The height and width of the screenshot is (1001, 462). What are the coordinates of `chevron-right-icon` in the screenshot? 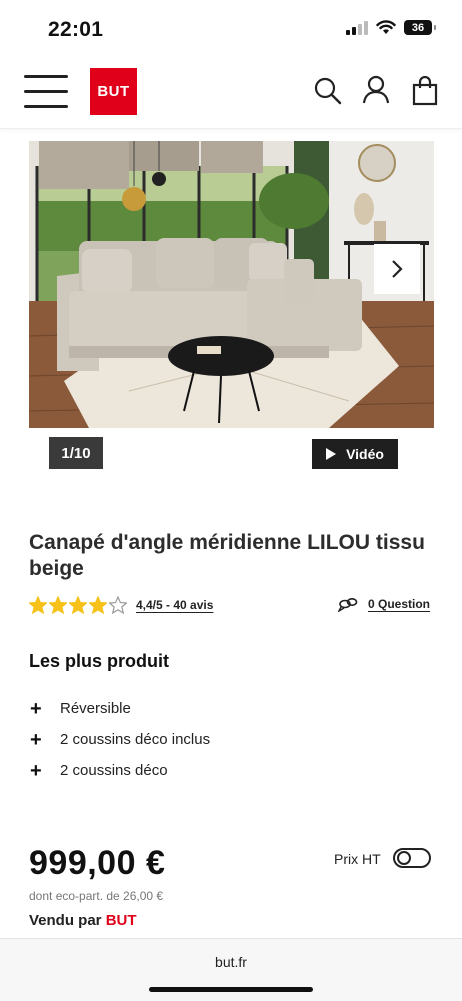 It's located at (397, 269).